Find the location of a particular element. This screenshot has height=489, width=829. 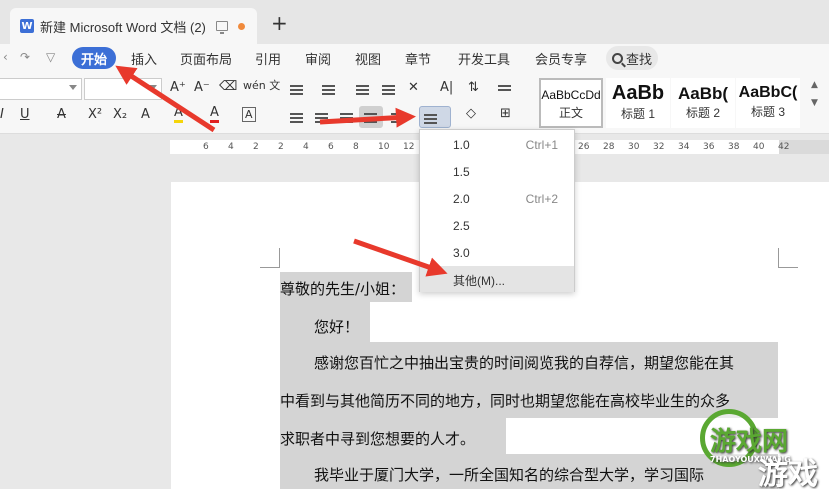

watermark-big-text: 游戏 is located at coordinates (788, 473).